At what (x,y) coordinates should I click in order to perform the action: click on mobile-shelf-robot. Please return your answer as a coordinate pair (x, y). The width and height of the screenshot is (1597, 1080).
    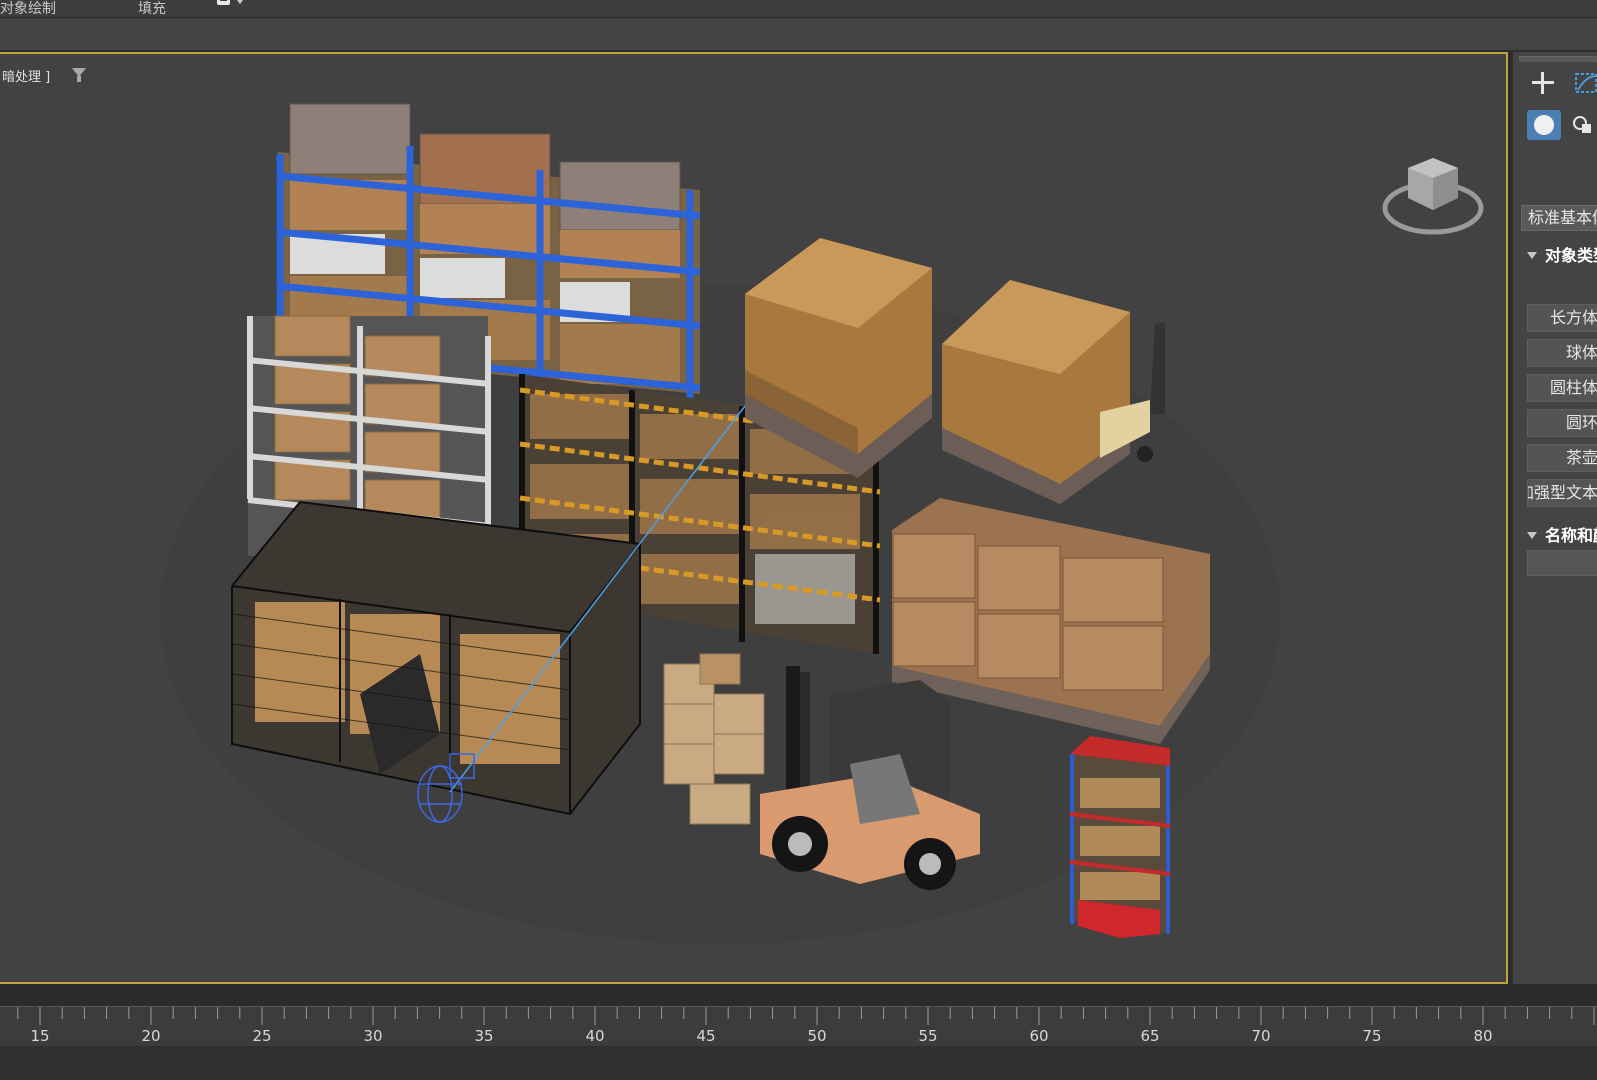
    Looking at the image, I should click on (1120, 837).